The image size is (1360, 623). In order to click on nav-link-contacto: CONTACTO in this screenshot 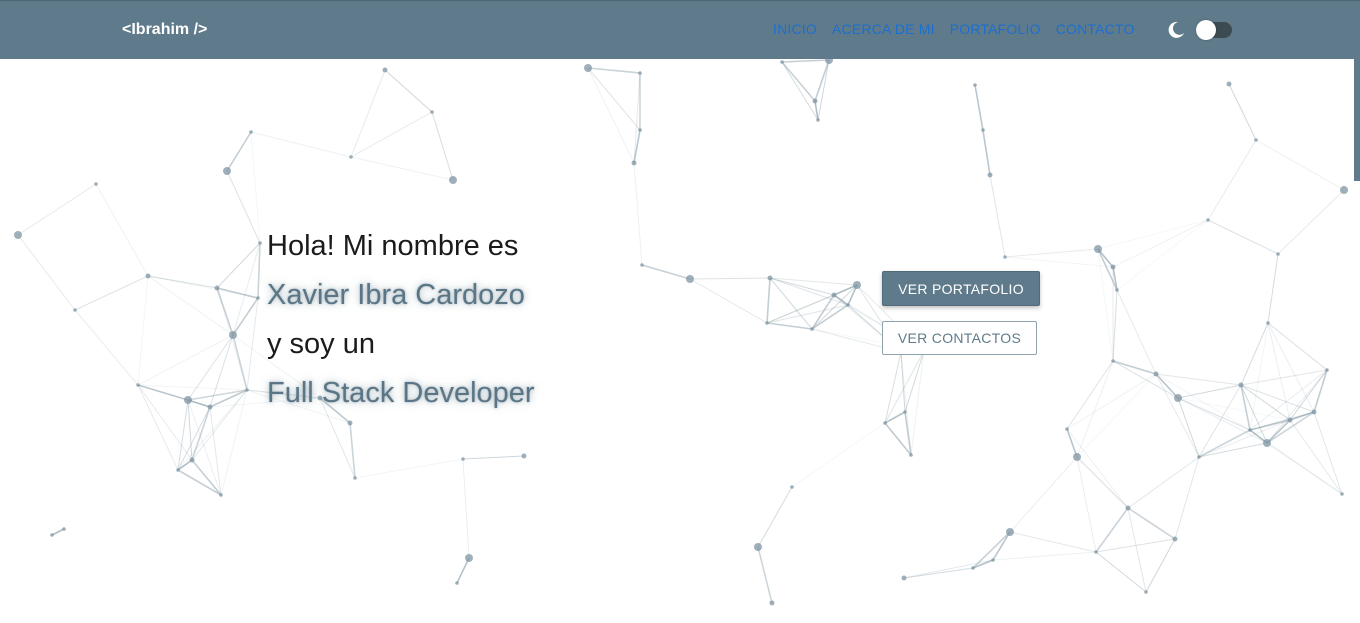, I will do `click(1095, 29)`.